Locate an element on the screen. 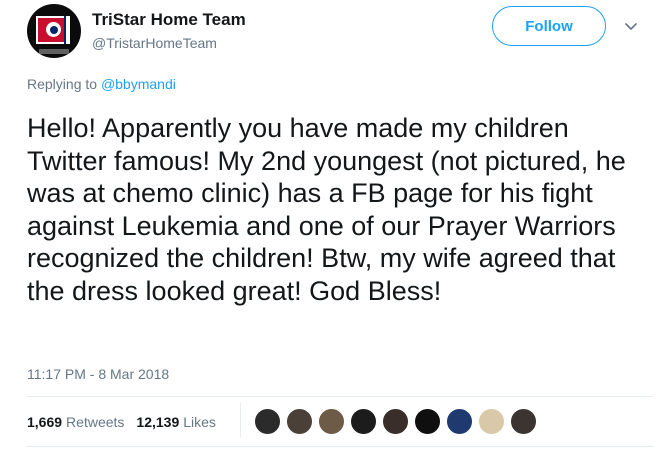  stats-separator is located at coordinates (240, 420).